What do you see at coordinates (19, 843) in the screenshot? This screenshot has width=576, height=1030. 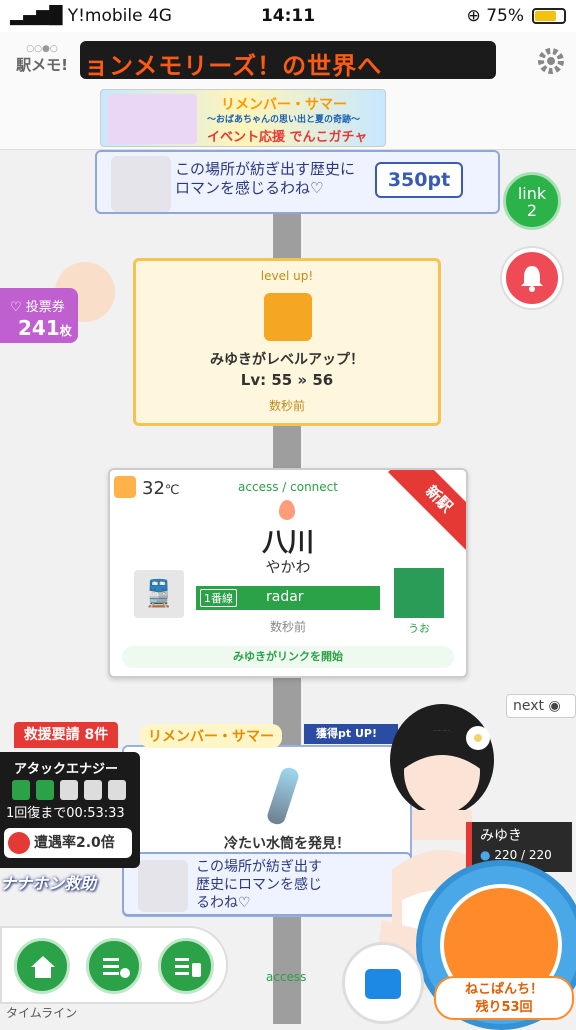 I see `lion-icon` at bounding box center [19, 843].